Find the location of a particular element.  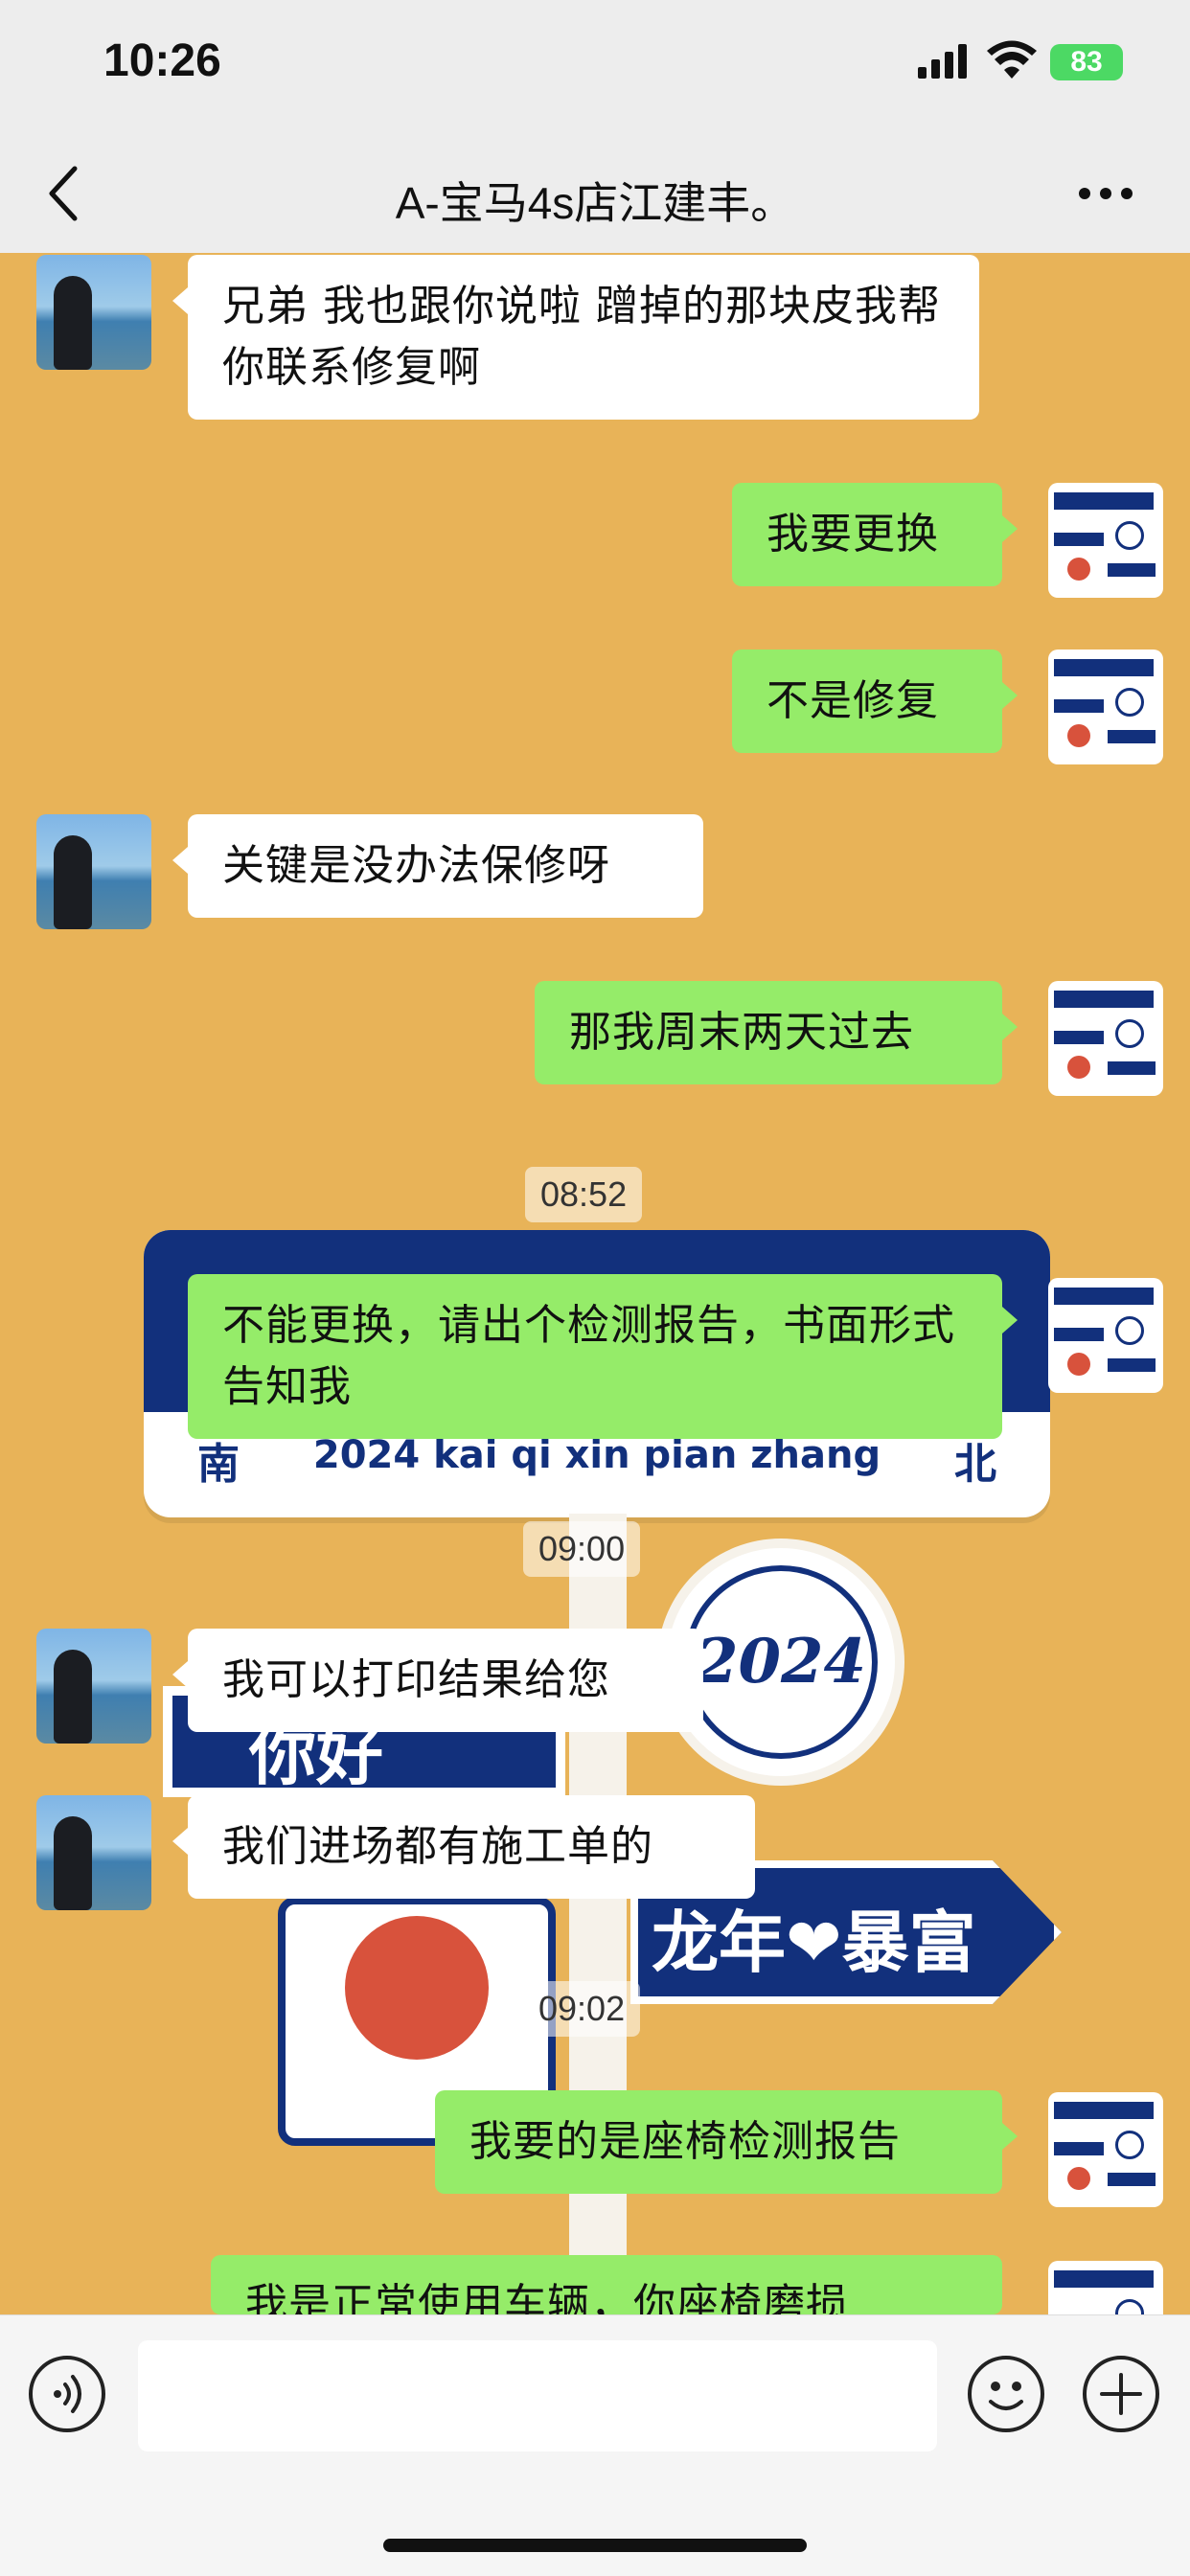

timestamp: 09:00 is located at coordinates (582, 1549).